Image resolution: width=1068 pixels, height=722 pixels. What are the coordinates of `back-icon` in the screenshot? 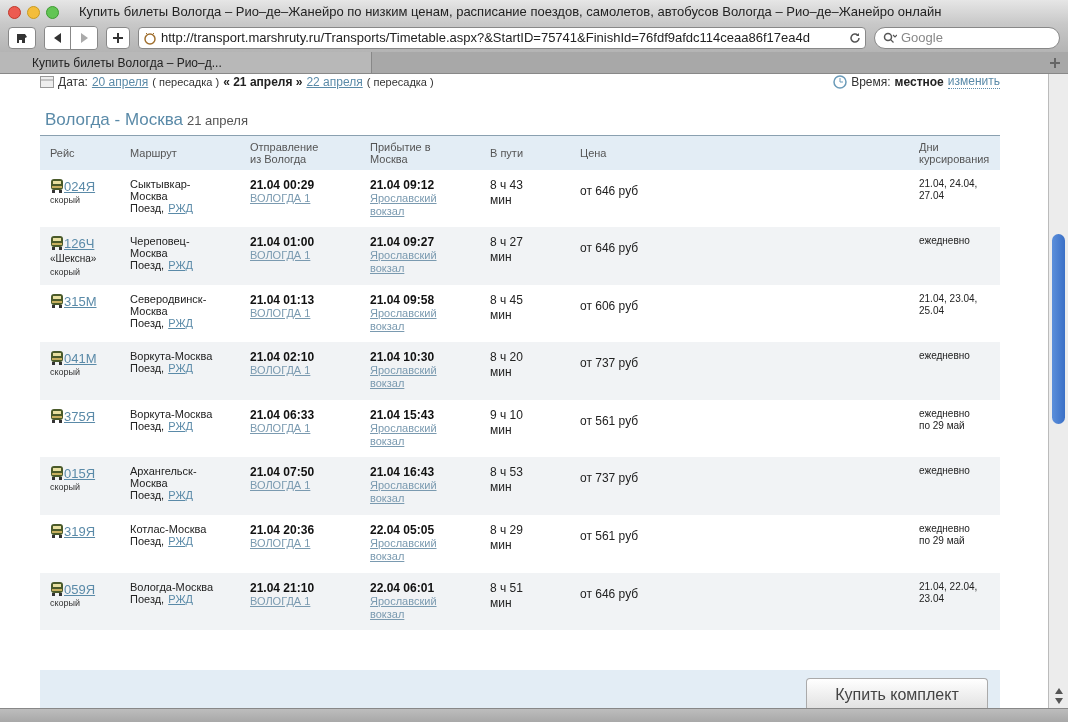 It's located at (57, 38).